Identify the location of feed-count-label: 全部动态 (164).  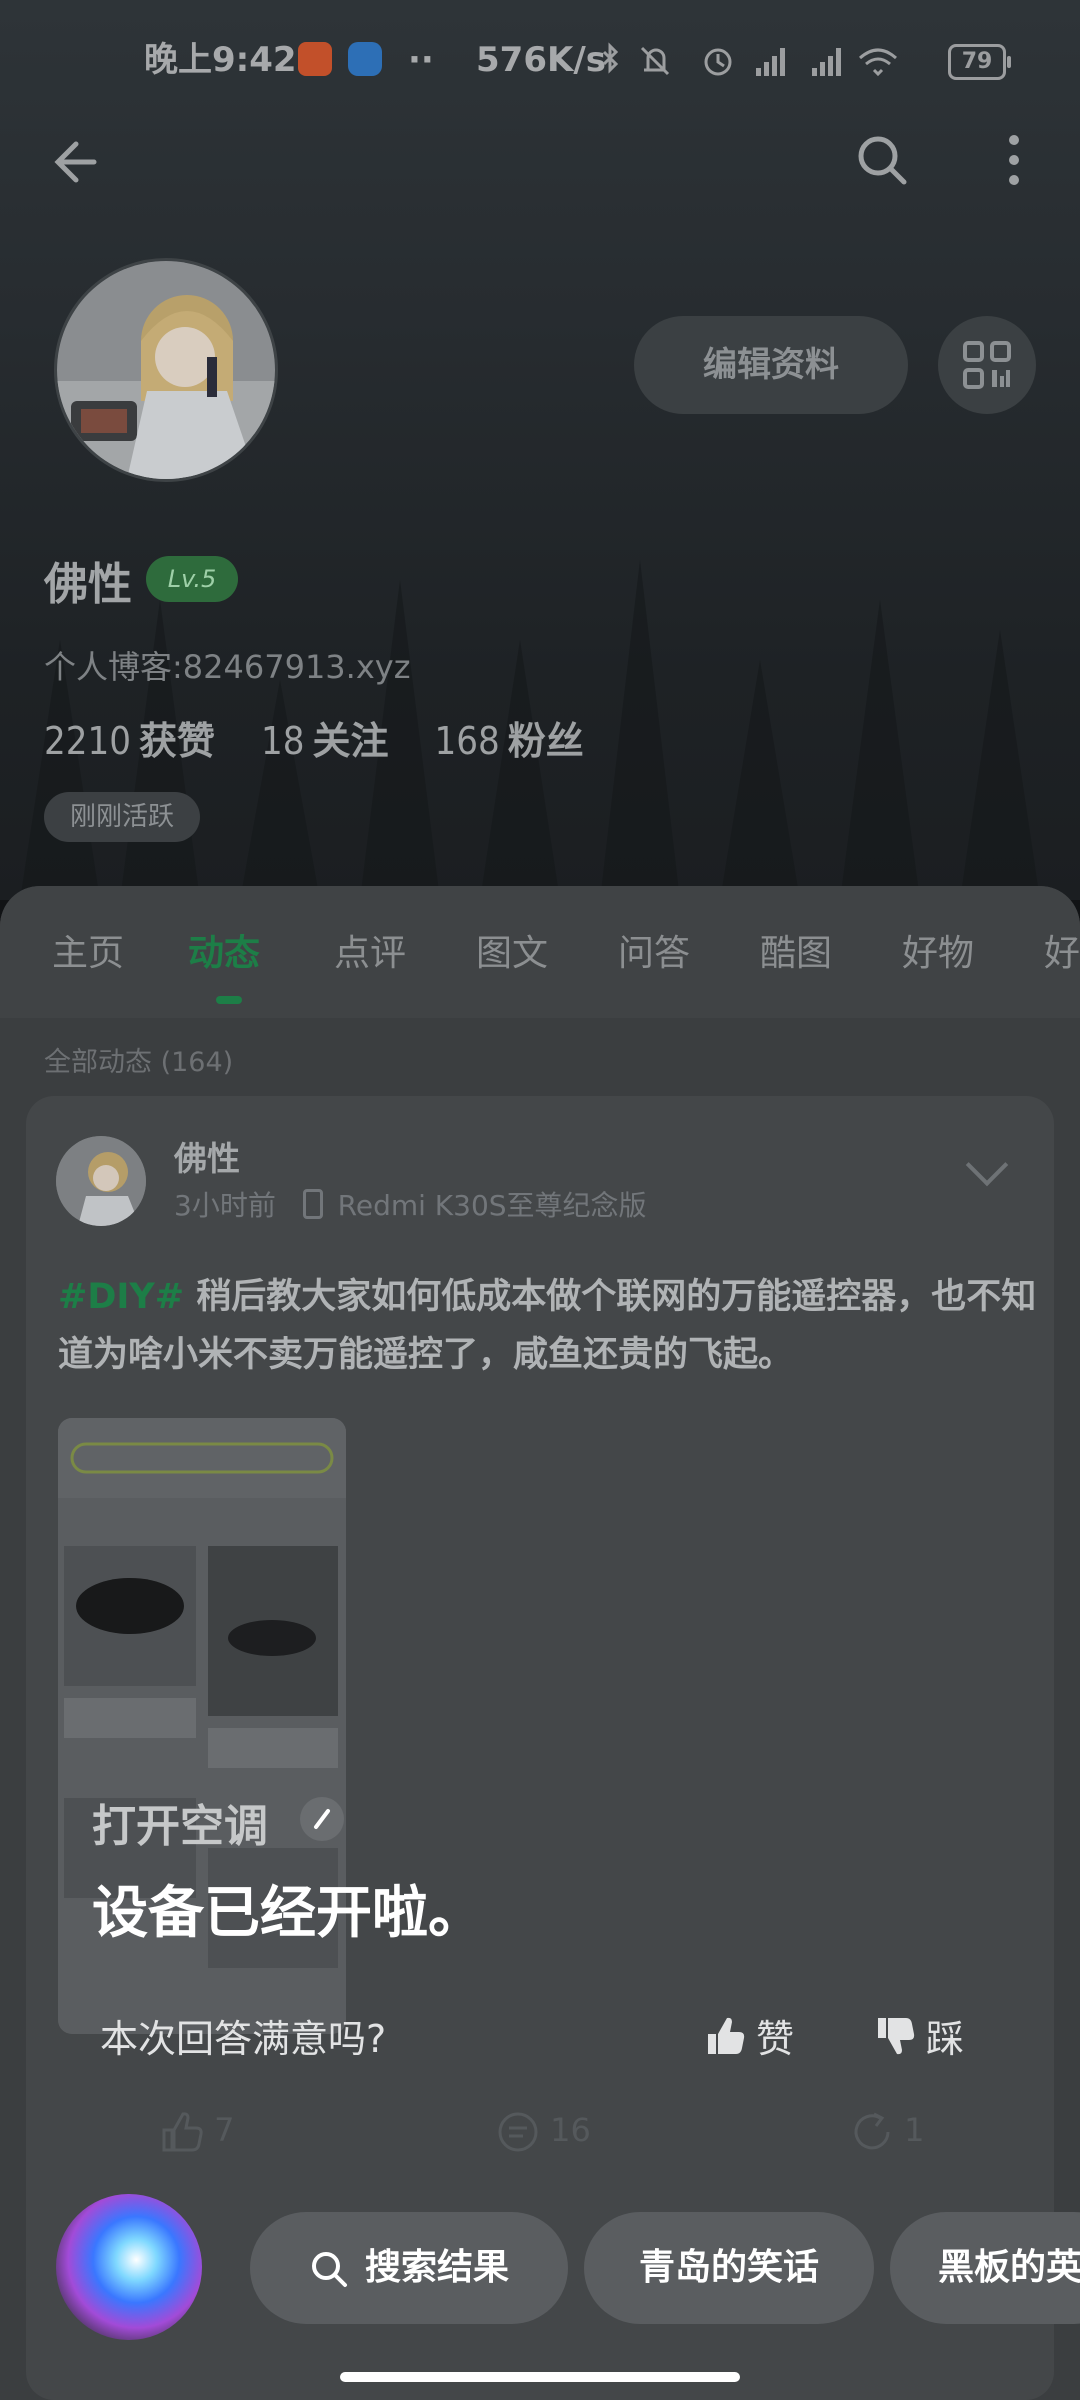
(139, 1062).